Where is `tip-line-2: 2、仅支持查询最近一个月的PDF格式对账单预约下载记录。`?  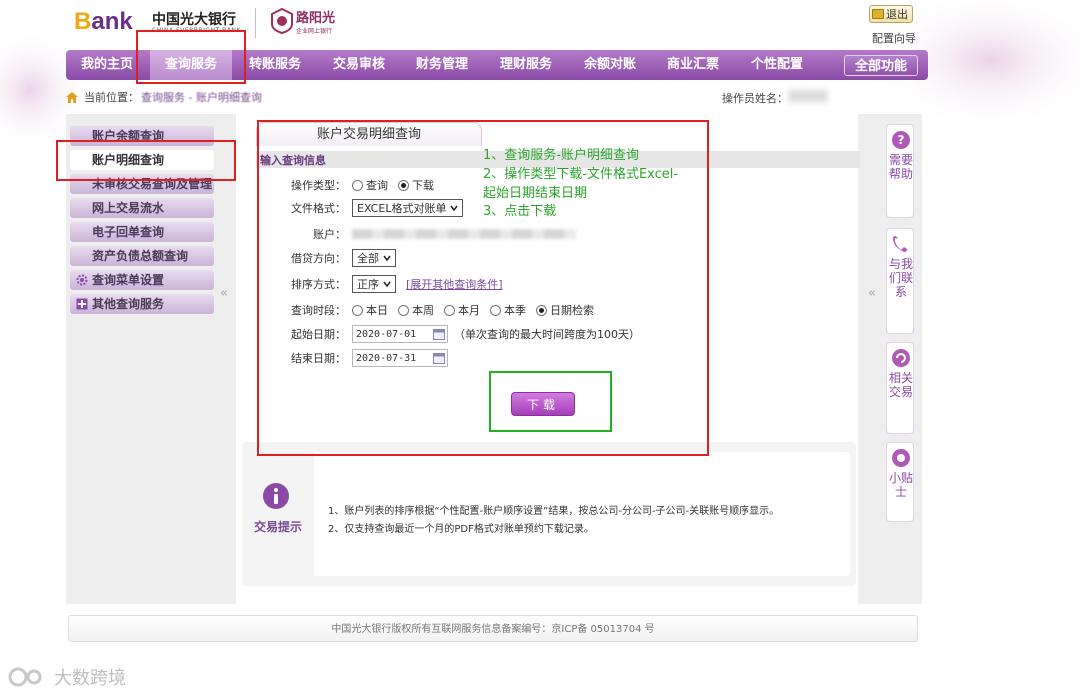 tip-line-2: 2、仅支持查询最近一个月的PDF格式对账单预约下载记录。 is located at coordinates (461, 529).